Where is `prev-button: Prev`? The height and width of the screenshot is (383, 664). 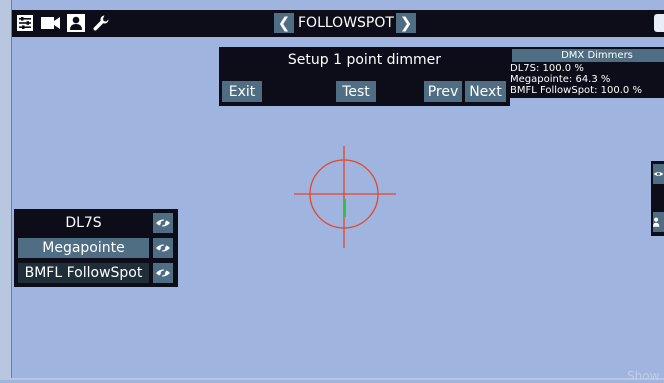
prev-button: Prev is located at coordinates (443, 91).